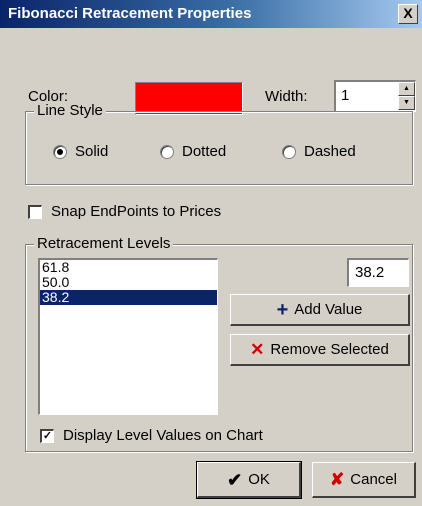 The width and height of the screenshot is (422, 506). What do you see at coordinates (35, 212) in the screenshot?
I see `snap-checkbox` at bounding box center [35, 212].